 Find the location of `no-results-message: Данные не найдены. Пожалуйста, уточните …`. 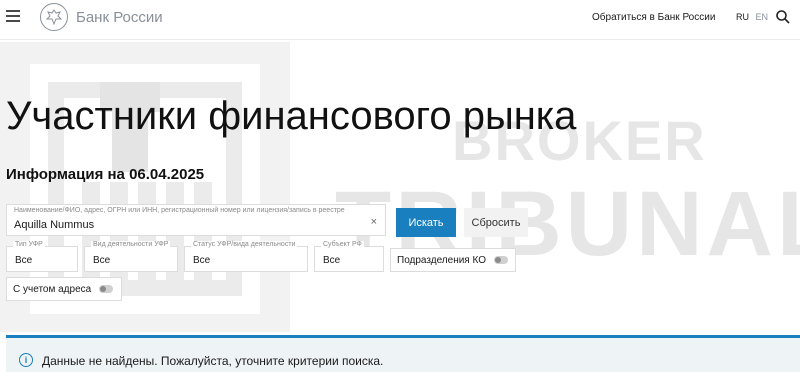

no-results-message: Данные не найдены. Пожалуйста, уточните … is located at coordinates (213, 361).